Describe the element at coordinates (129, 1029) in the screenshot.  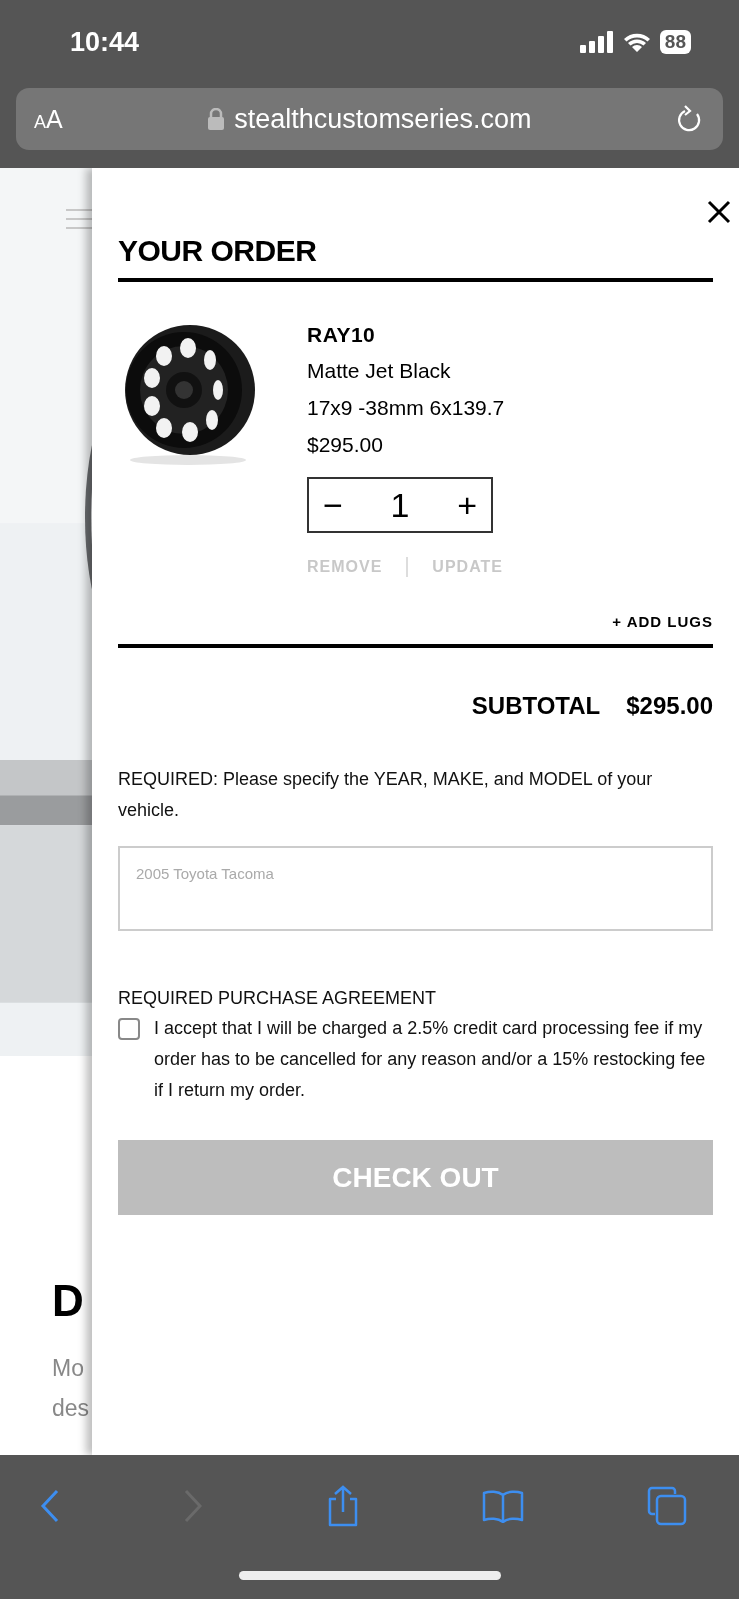
I see `agreement-checkbox` at that location.